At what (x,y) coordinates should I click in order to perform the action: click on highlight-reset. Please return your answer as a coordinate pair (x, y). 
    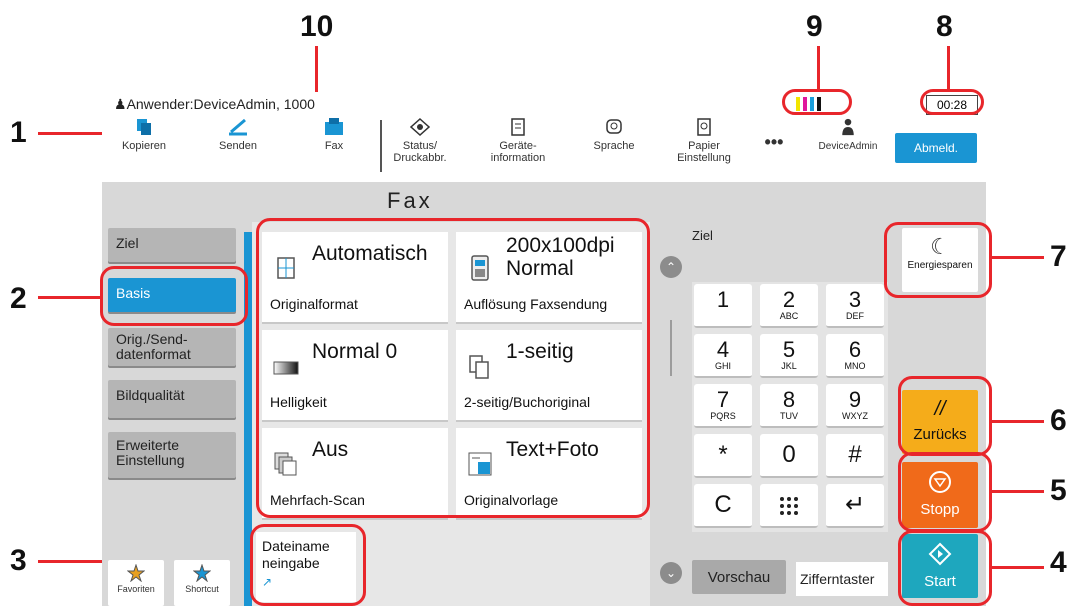
    Looking at the image, I should click on (945, 416).